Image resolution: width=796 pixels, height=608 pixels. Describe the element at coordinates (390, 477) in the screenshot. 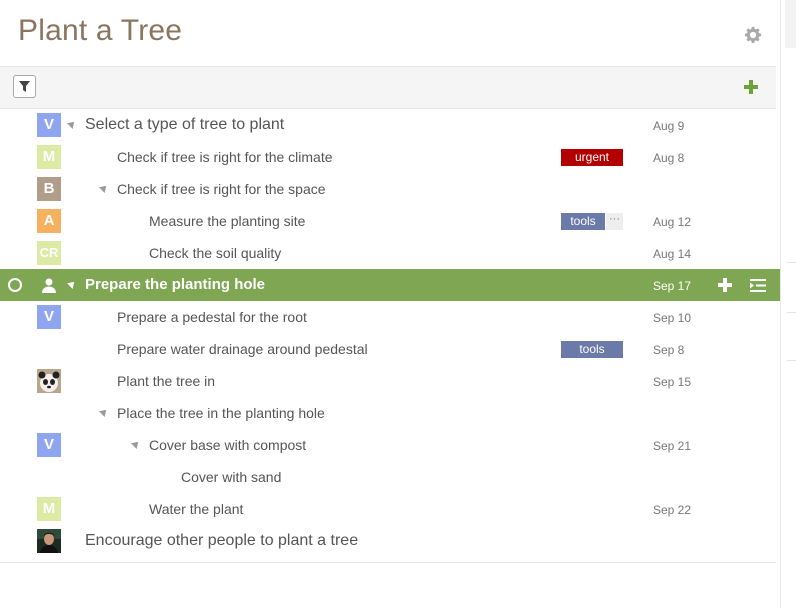

I see `task-row: Cover with sand` at that location.